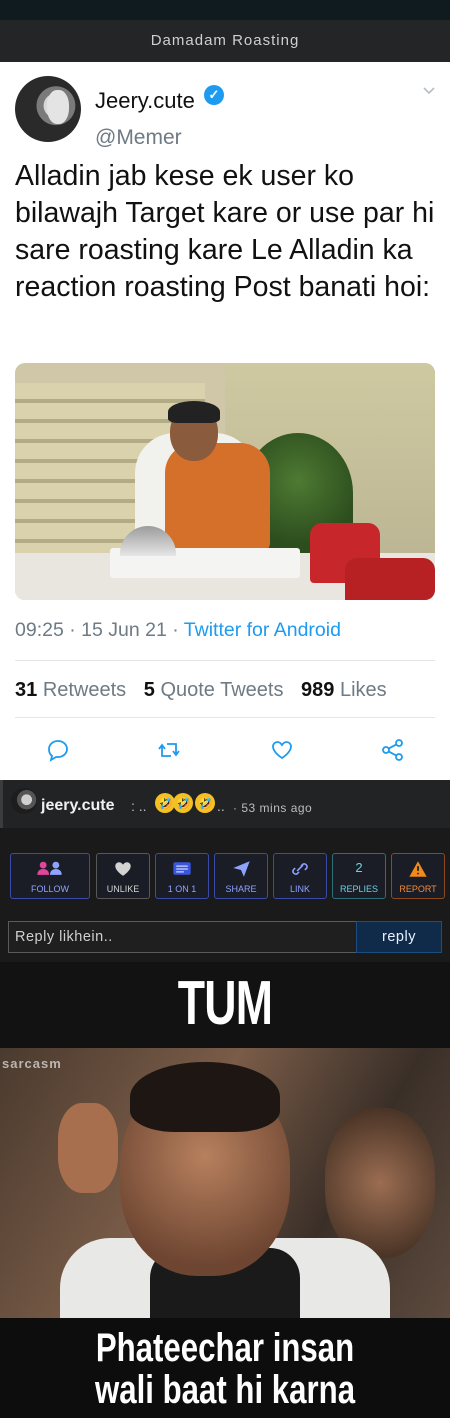 This screenshot has width=450, height=1418. I want to click on tweet-stats: 31 Retweets 5 Quote Tweets 989 Likes, so click(201, 690).